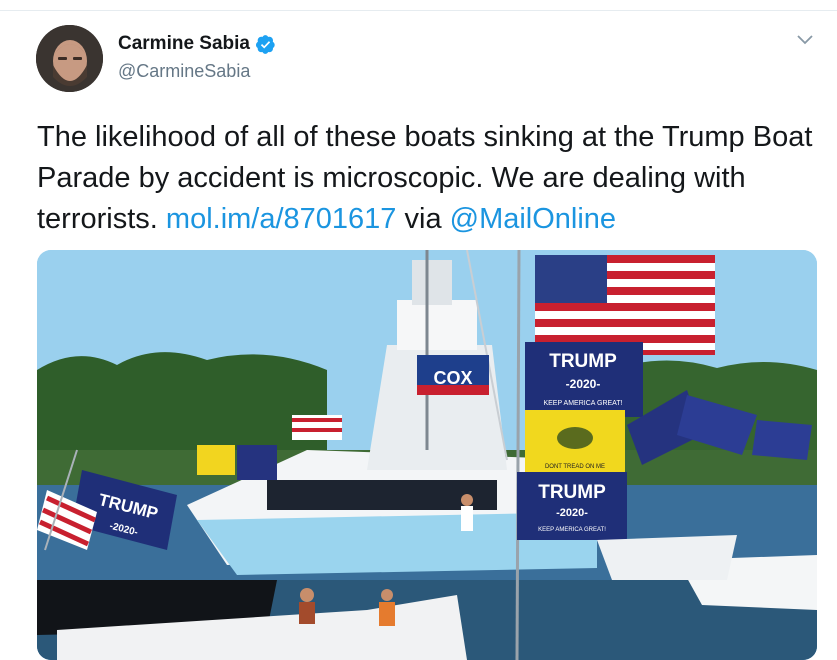  I want to click on author-name-row: Carmine Sabia, so click(197, 44).